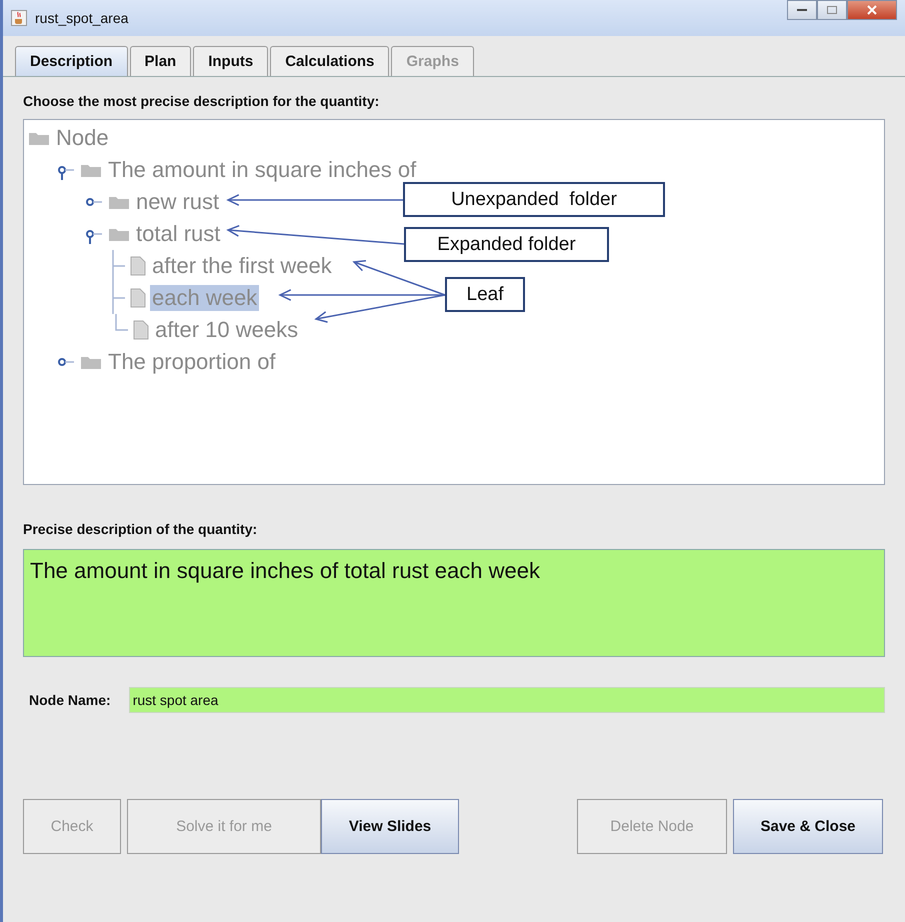 The image size is (905, 922). I want to click on maximize-icon, so click(832, 10).